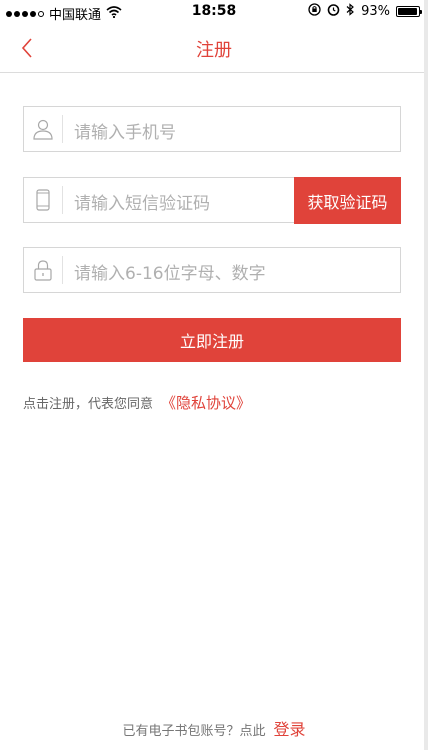 The width and height of the screenshot is (428, 750). Describe the element at coordinates (170, 274) in the screenshot. I see `password-placeholder: 请输入6-16位字母、数字` at that location.